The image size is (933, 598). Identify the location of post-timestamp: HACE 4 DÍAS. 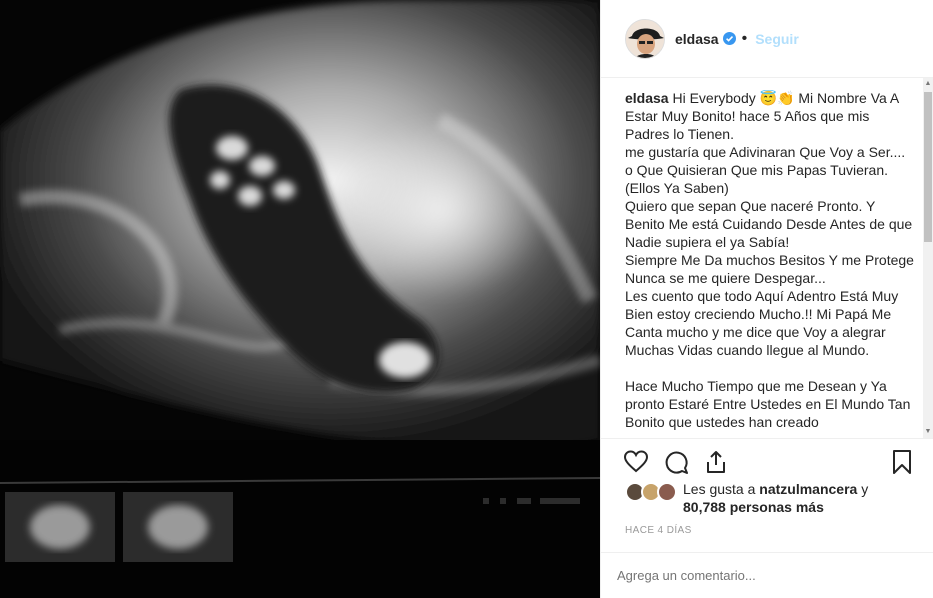
(658, 530).